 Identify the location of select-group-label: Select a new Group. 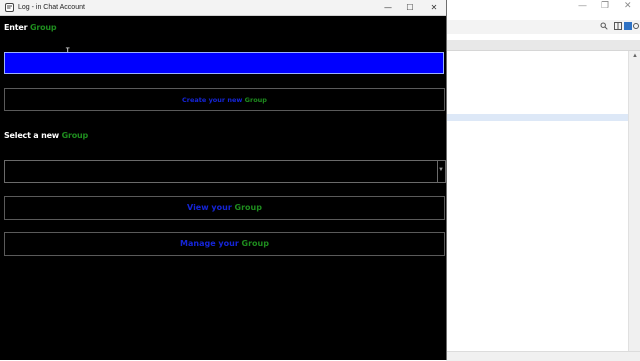
(46, 136).